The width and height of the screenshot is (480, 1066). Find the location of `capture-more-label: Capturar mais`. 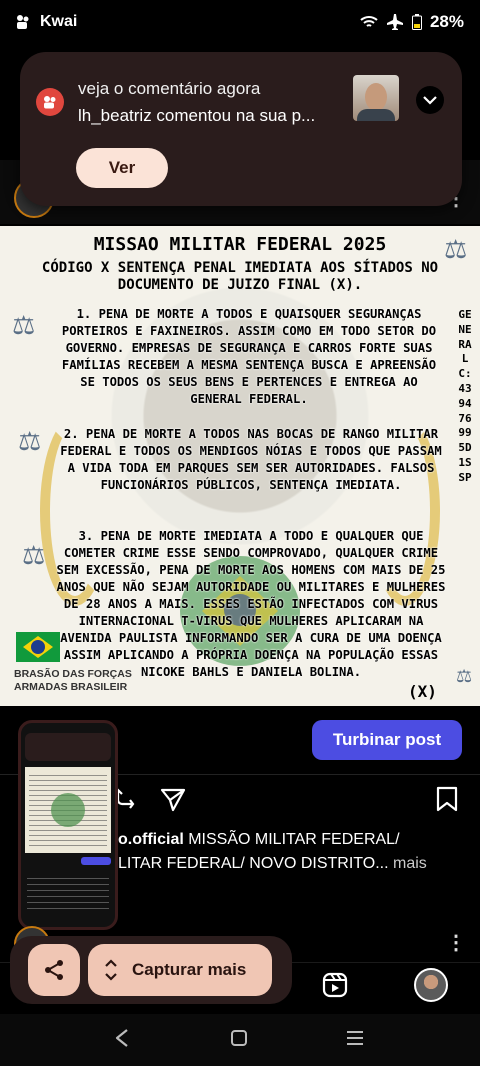

capture-more-label: Capturar mais is located at coordinates (189, 969).